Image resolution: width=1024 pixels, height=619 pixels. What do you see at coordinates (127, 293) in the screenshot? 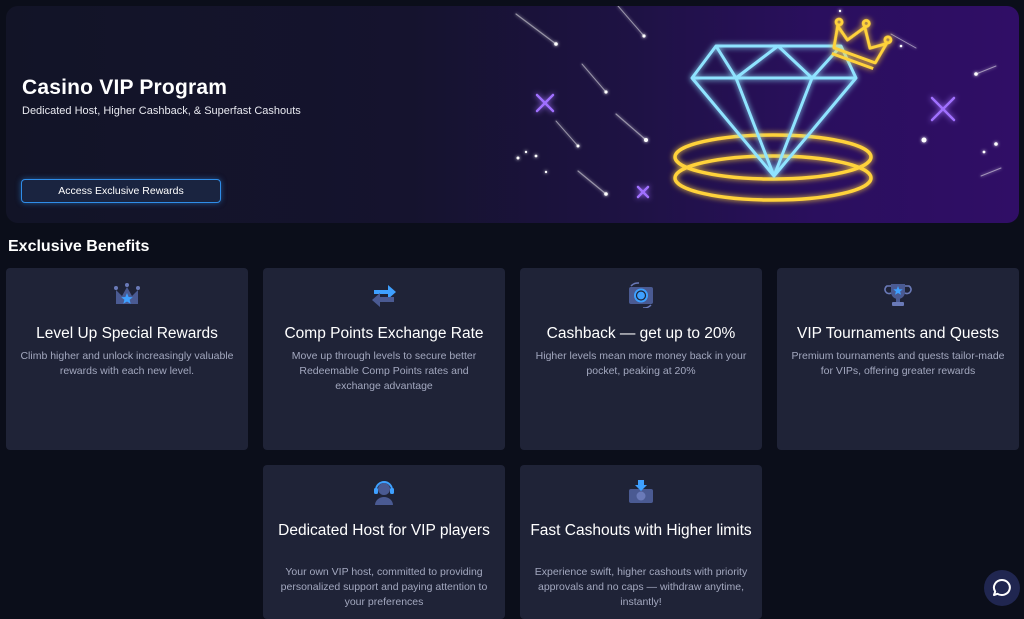
I see `crown-star-icon` at bounding box center [127, 293].